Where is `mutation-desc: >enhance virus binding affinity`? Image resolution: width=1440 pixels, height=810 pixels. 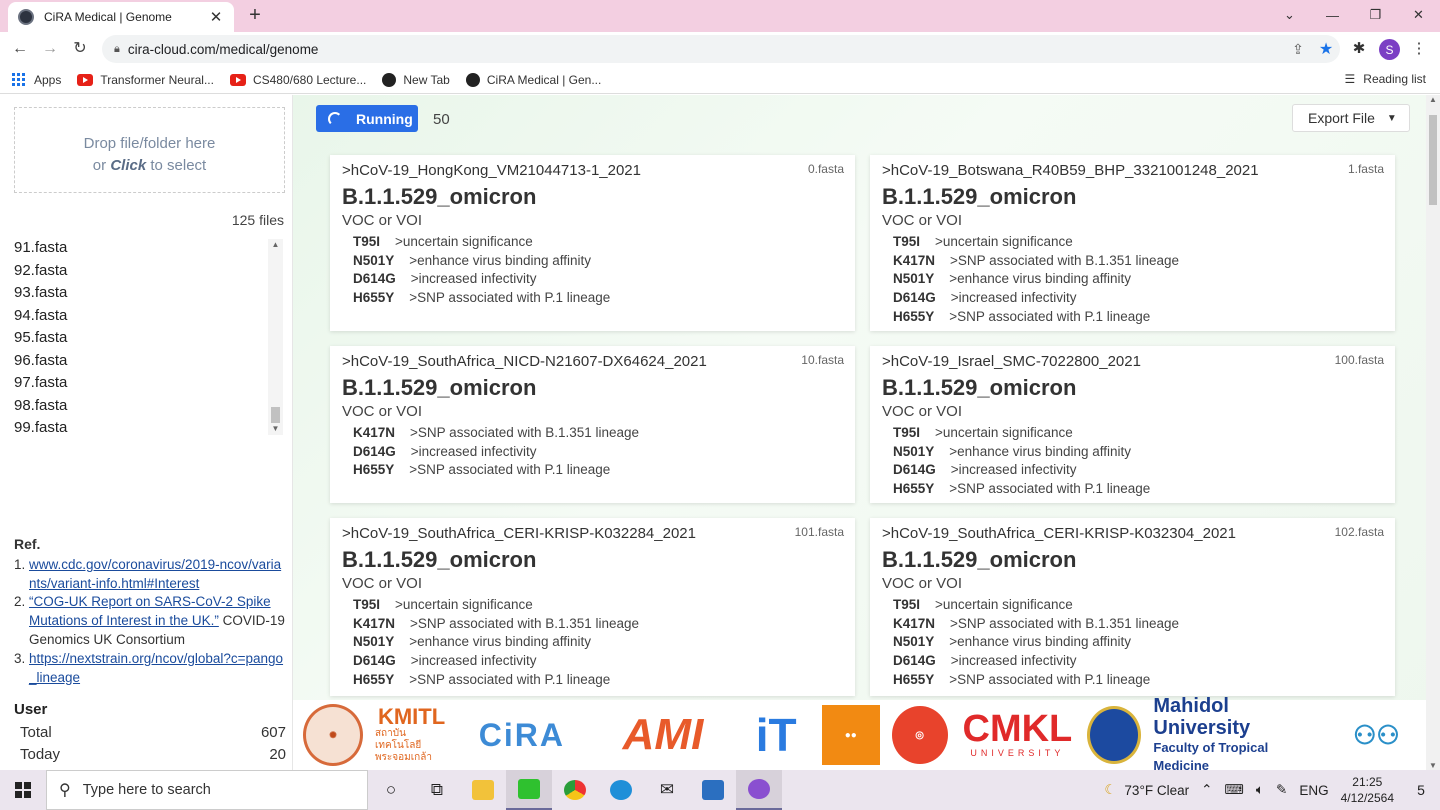
mutation-desc: >enhance virus binding affinity is located at coordinates (1040, 279).